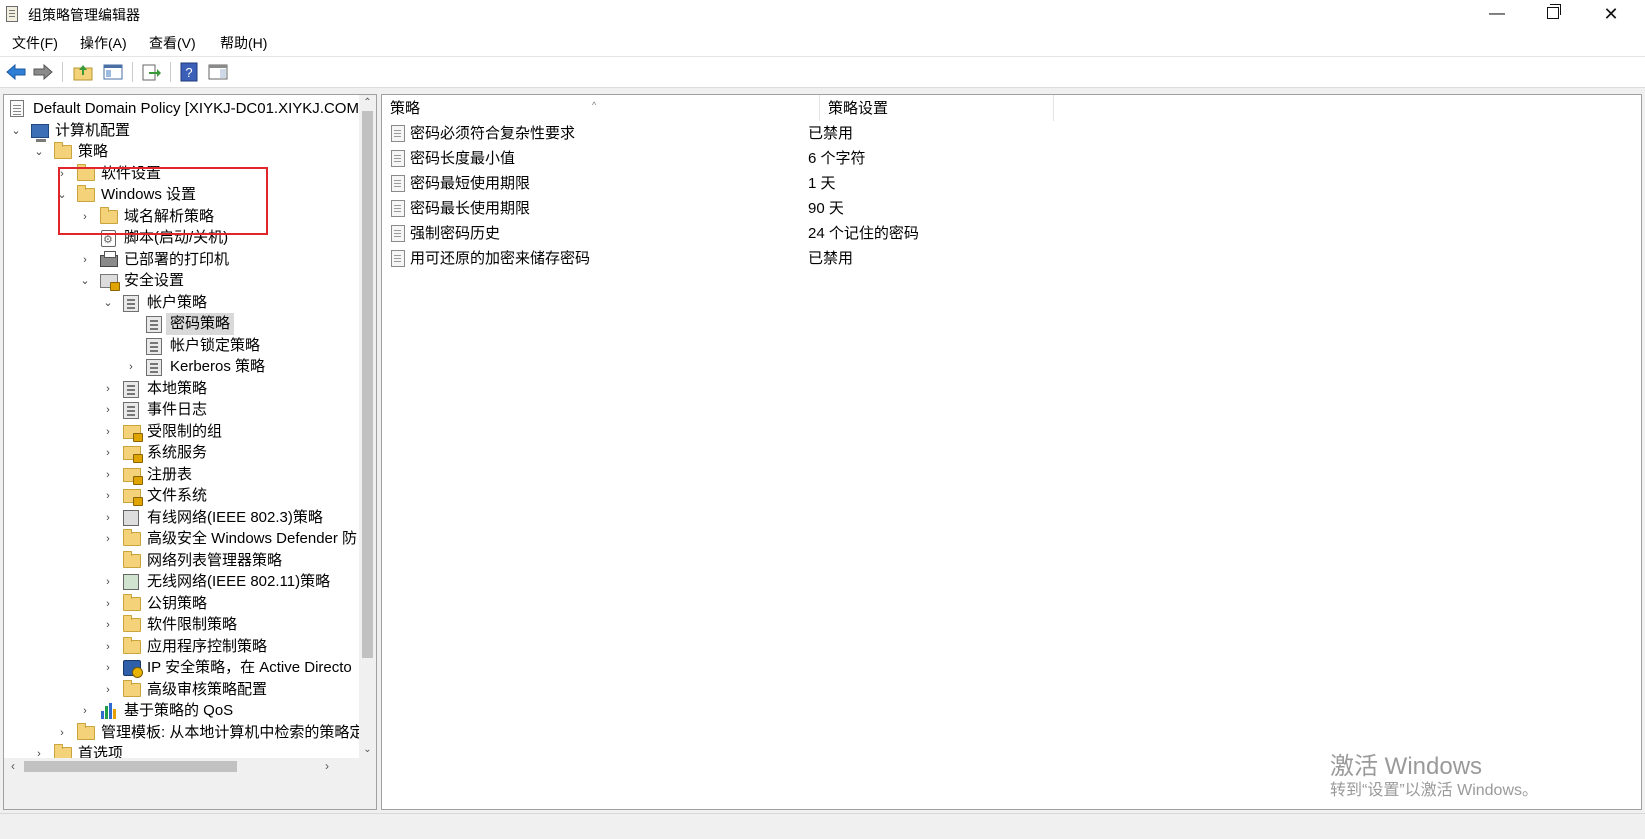 The height and width of the screenshot is (839, 1645). Describe the element at coordinates (367, 103) in the screenshot. I see `scroll-up-arrow-icon: ⌃` at that location.